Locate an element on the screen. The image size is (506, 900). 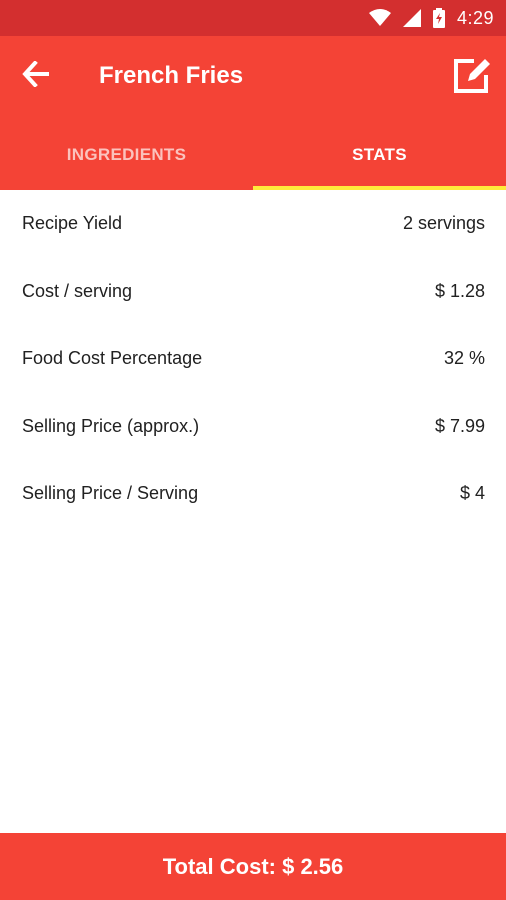
stat-row-cost-per-serving: Cost / serving $ 1.28 is located at coordinates (253, 292).